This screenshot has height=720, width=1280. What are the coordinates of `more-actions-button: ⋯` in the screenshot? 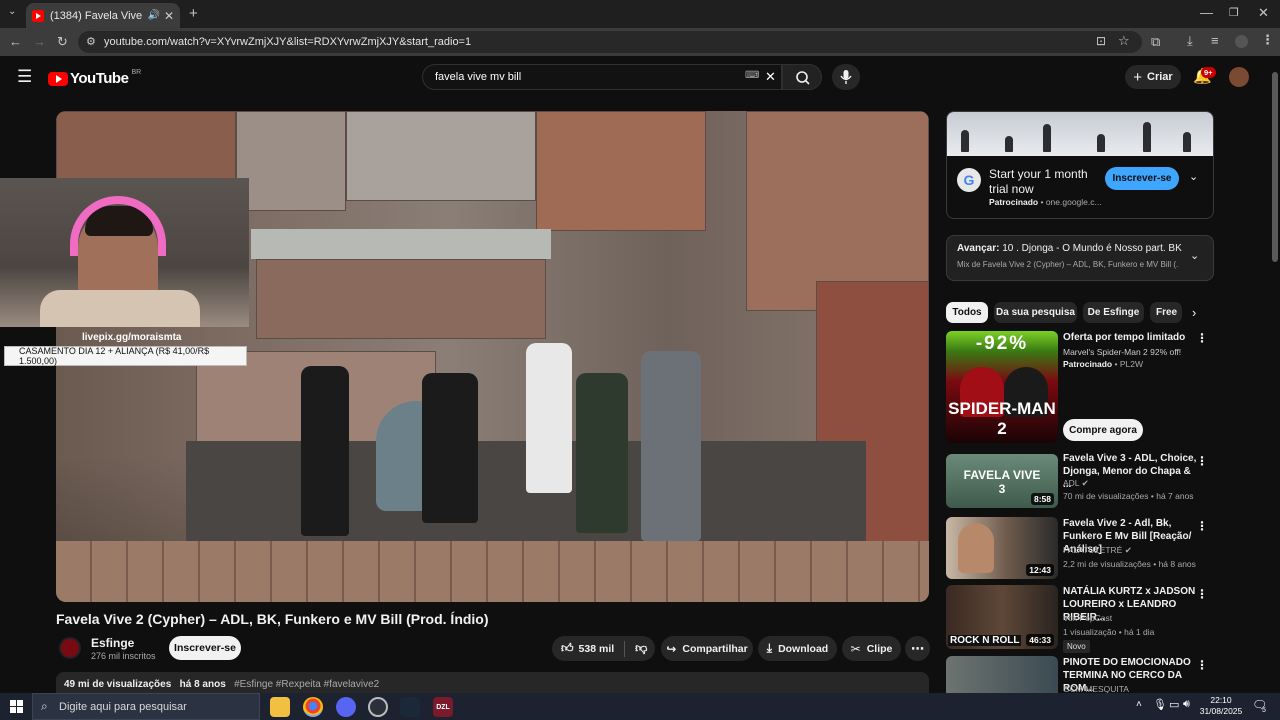 It's located at (917, 648).